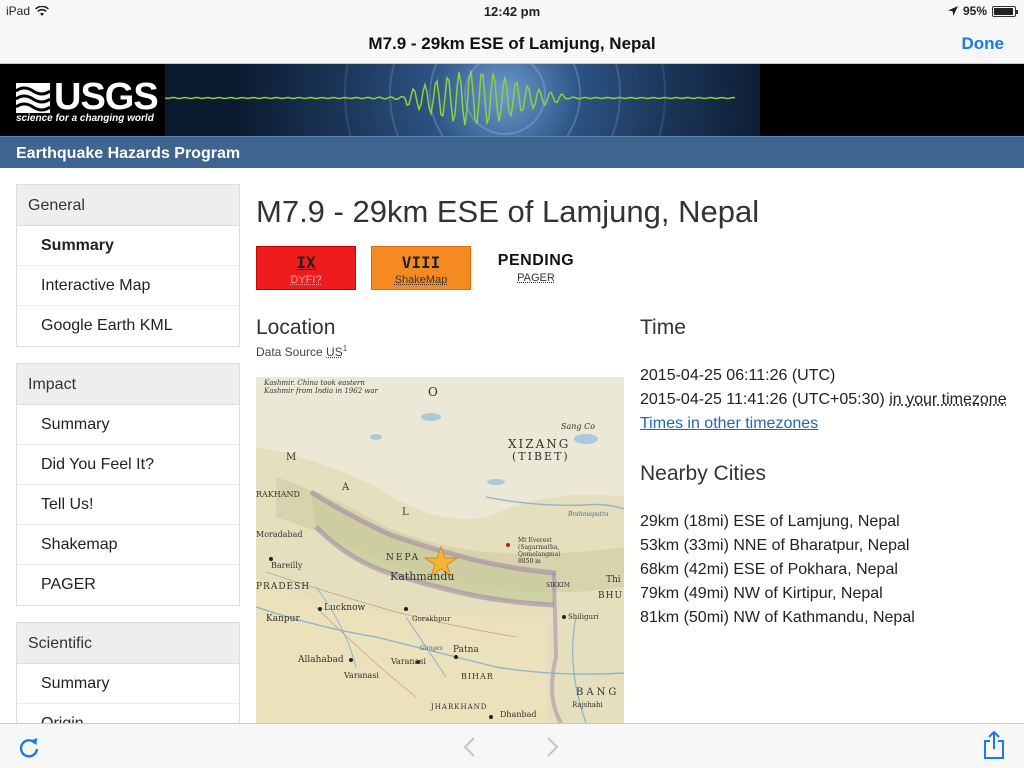  I want to click on nearby-city: 53km (33mi) NNE of Bharatpur, Nepal, so click(775, 545).